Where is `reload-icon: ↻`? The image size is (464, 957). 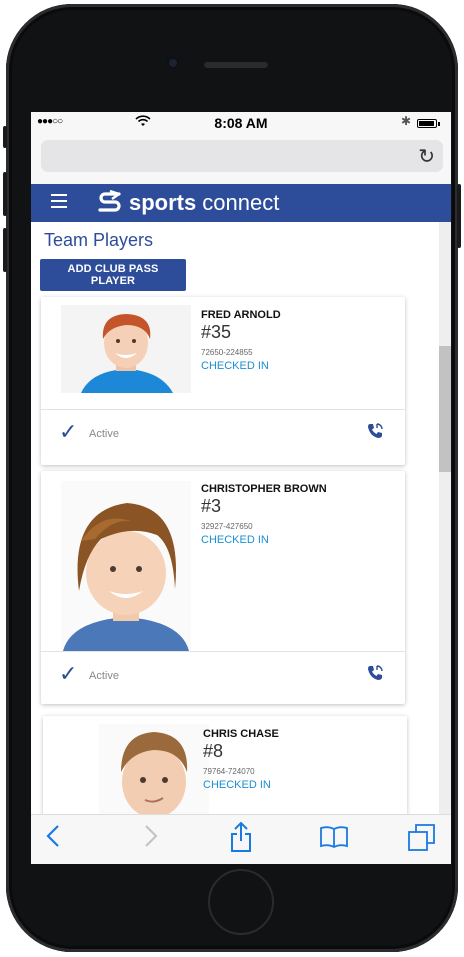 reload-icon: ↻ is located at coordinates (426, 156).